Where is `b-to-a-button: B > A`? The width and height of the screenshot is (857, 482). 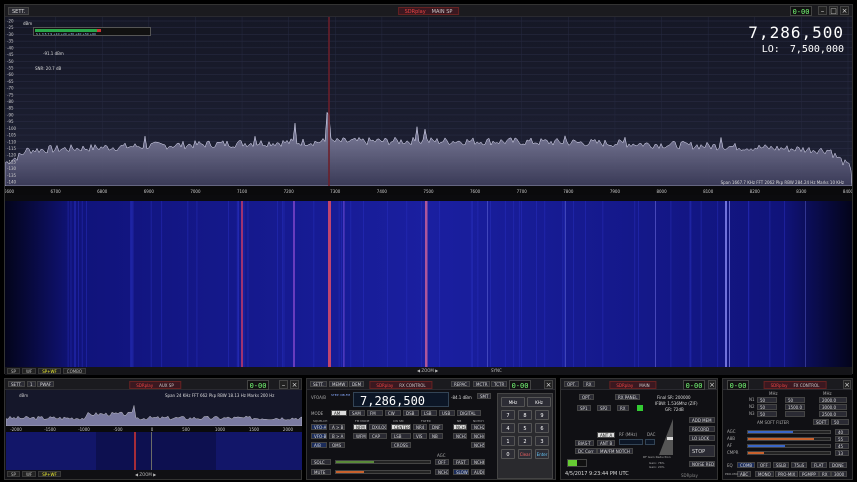 b-to-a-button: B > A is located at coordinates (337, 436).